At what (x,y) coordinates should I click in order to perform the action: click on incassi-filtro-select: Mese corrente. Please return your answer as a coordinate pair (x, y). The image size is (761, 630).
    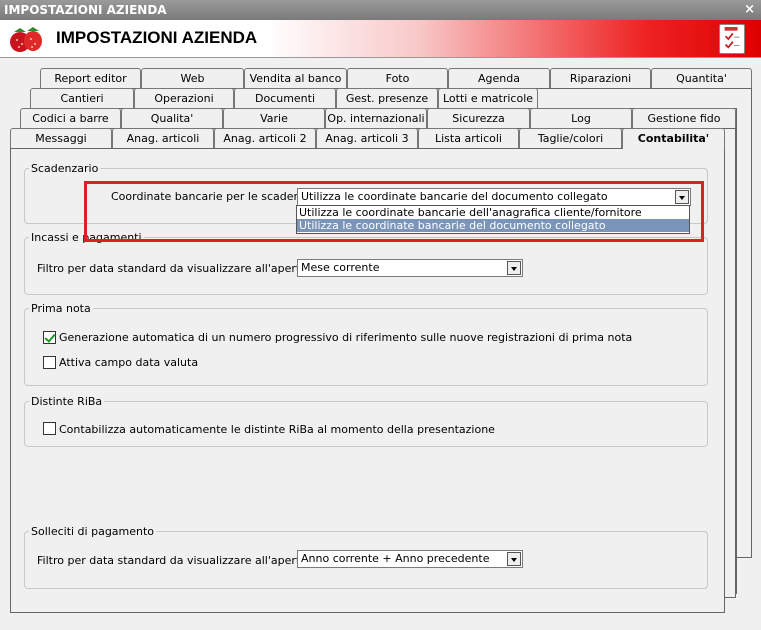
    Looking at the image, I should click on (410, 268).